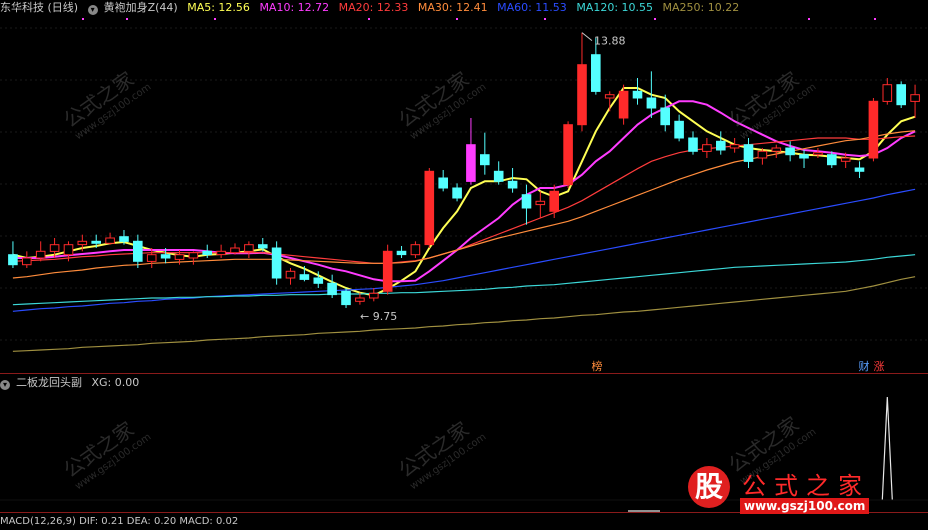  Describe the element at coordinates (115, 382) in the screenshot. I see `xg-value: XG: 0.00` at that location.